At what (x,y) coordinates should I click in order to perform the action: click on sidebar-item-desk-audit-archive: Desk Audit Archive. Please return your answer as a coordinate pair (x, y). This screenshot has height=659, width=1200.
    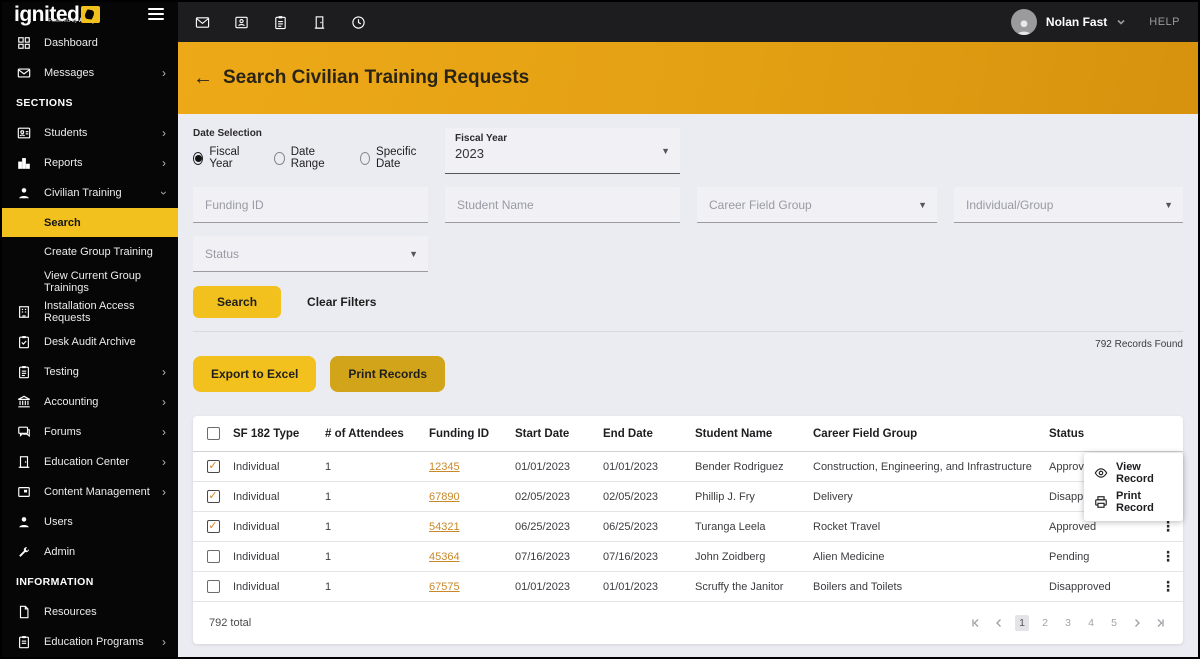
    Looking at the image, I should click on (90, 342).